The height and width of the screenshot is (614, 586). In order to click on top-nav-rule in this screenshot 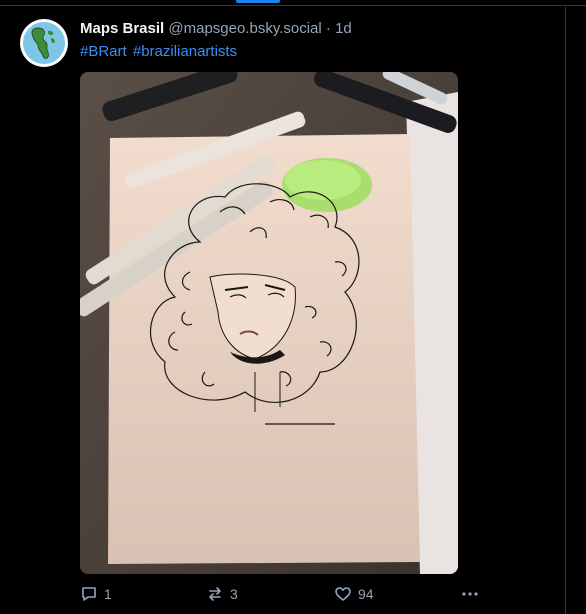, I will do `click(293, 3)`.